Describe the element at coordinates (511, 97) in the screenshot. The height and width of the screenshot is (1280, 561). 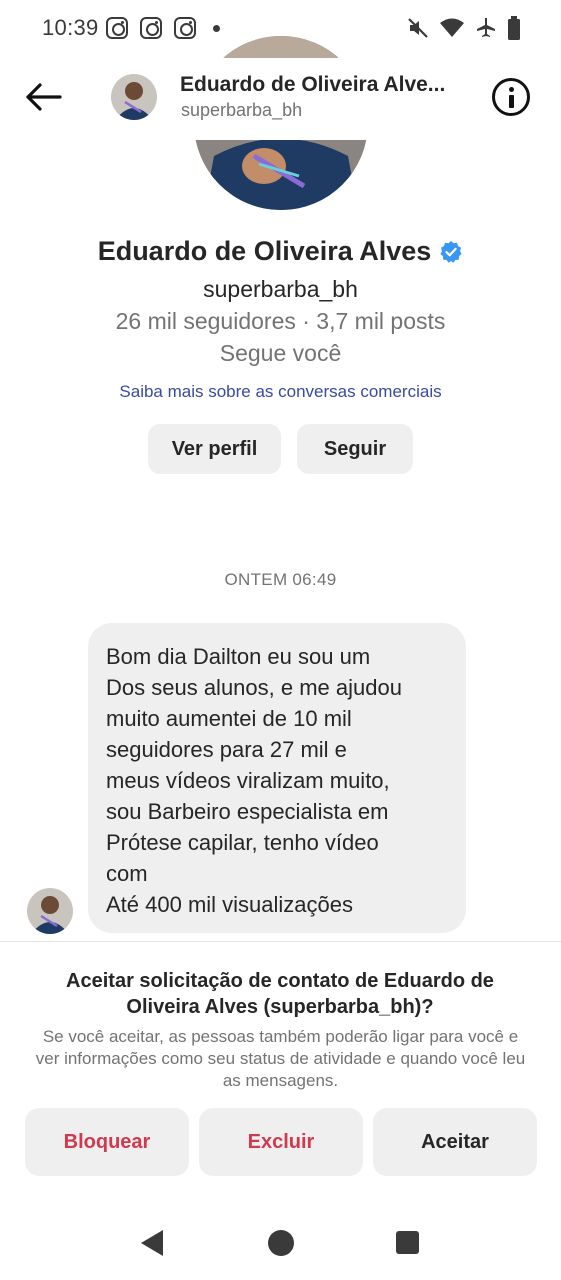
I see `info-icon` at that location.